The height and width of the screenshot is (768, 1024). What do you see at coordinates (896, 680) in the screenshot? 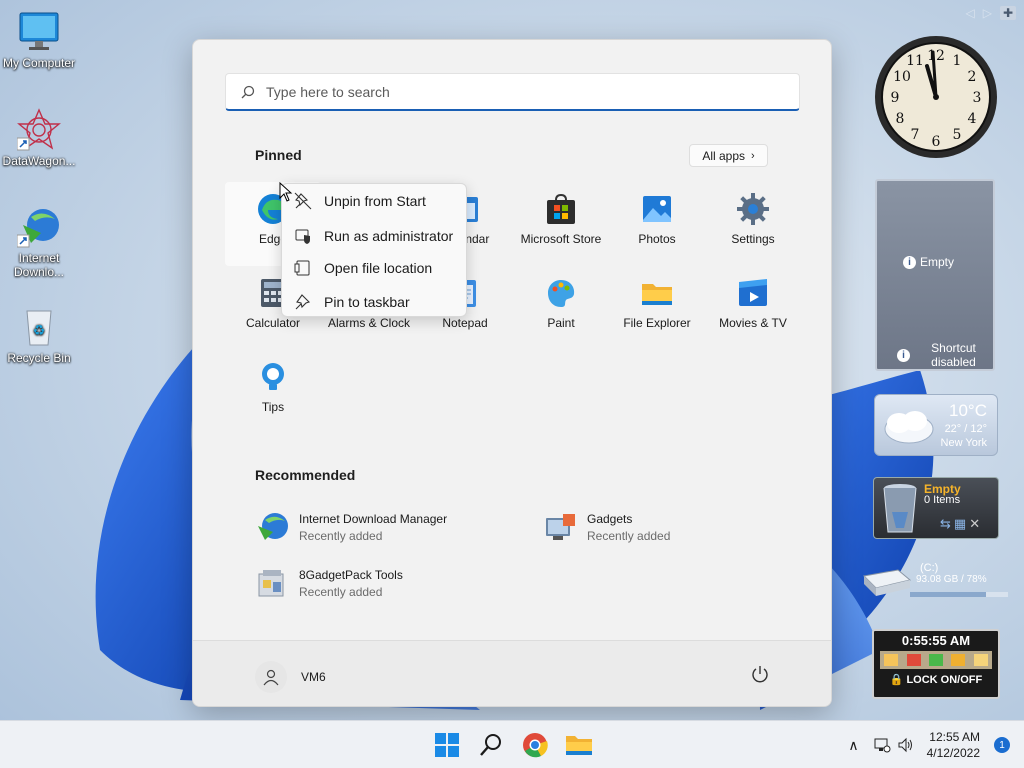
I see `lock-icon: 🔒` at bounding box center [896, 680].